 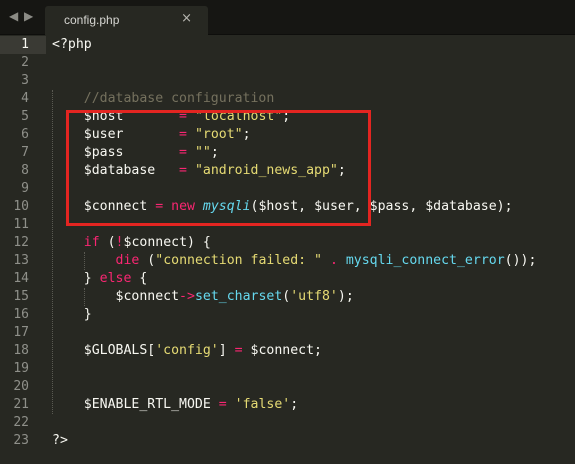 What do you see at coordinates (25, 188) in the screenshot?
I see `line-number: 9` at bounding box center [25, 188].